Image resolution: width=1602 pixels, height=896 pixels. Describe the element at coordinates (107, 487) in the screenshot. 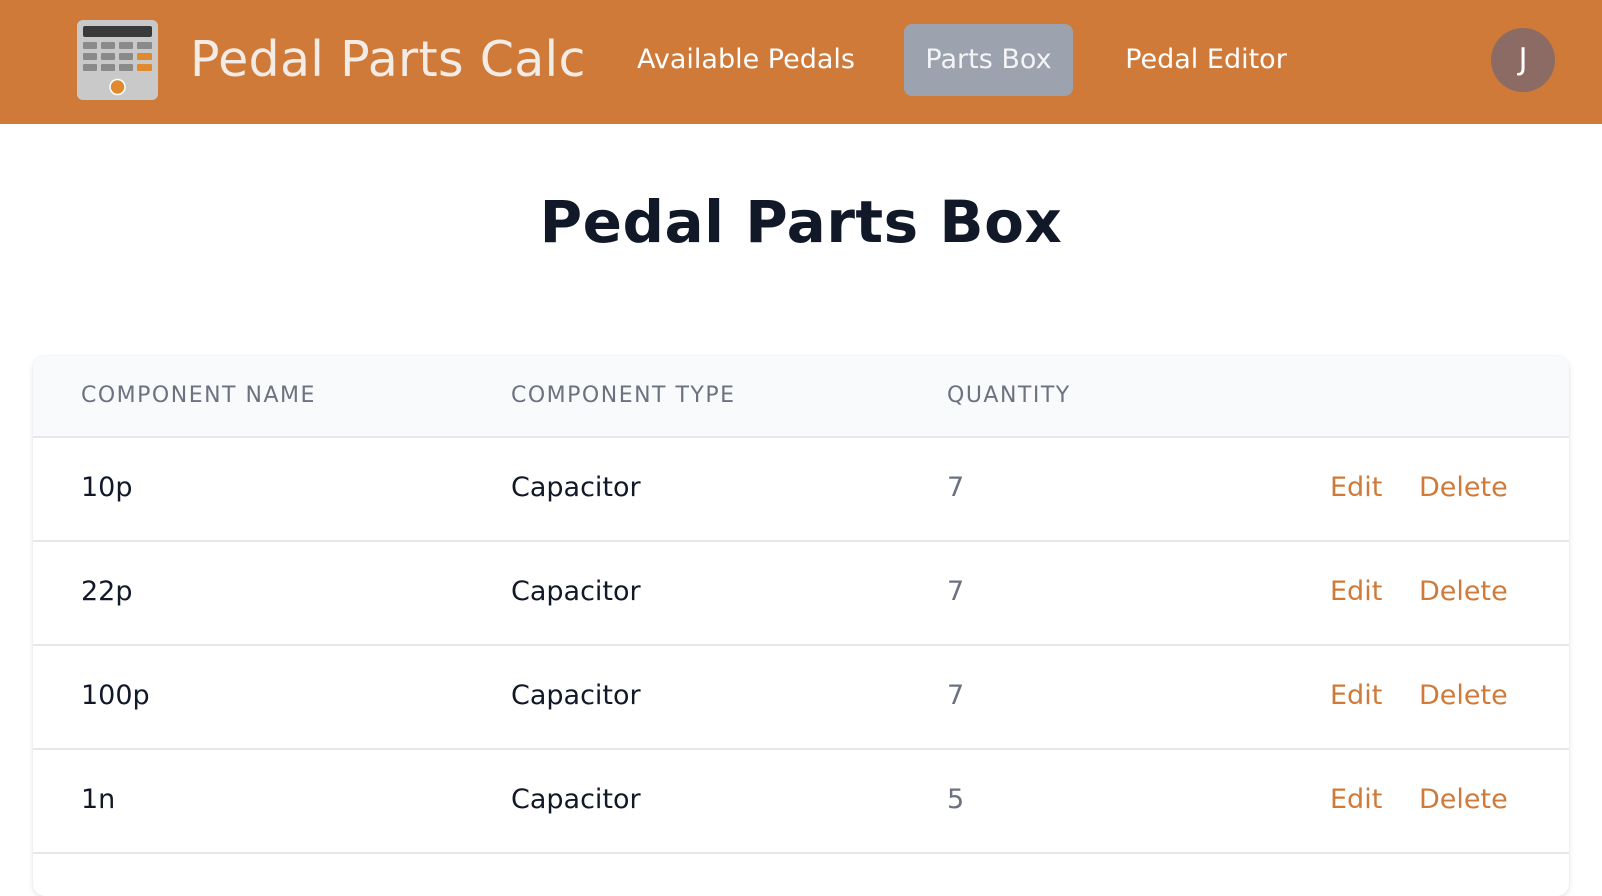

I see `cell-component-name: 10p` at that location.